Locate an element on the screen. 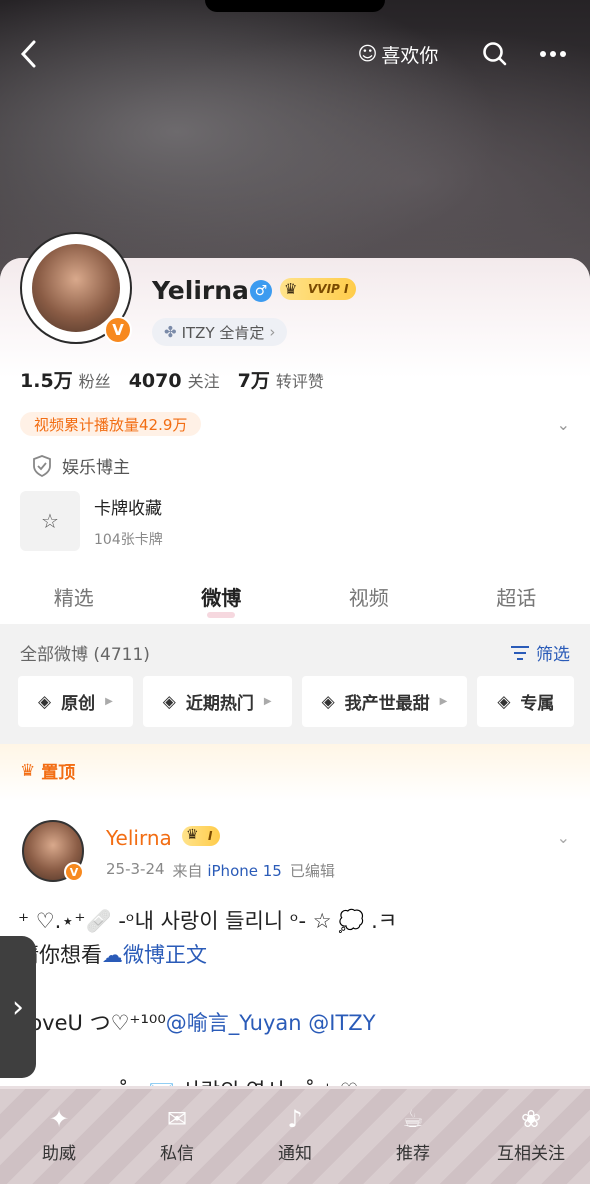 This screenshot has height=1184, width=590. bottom-nav: ✦ 助威 ✉ 私信 ♪ 通知 ☕ 推荐 ❀ 互相关注 is located at coordinates (295, 1135).